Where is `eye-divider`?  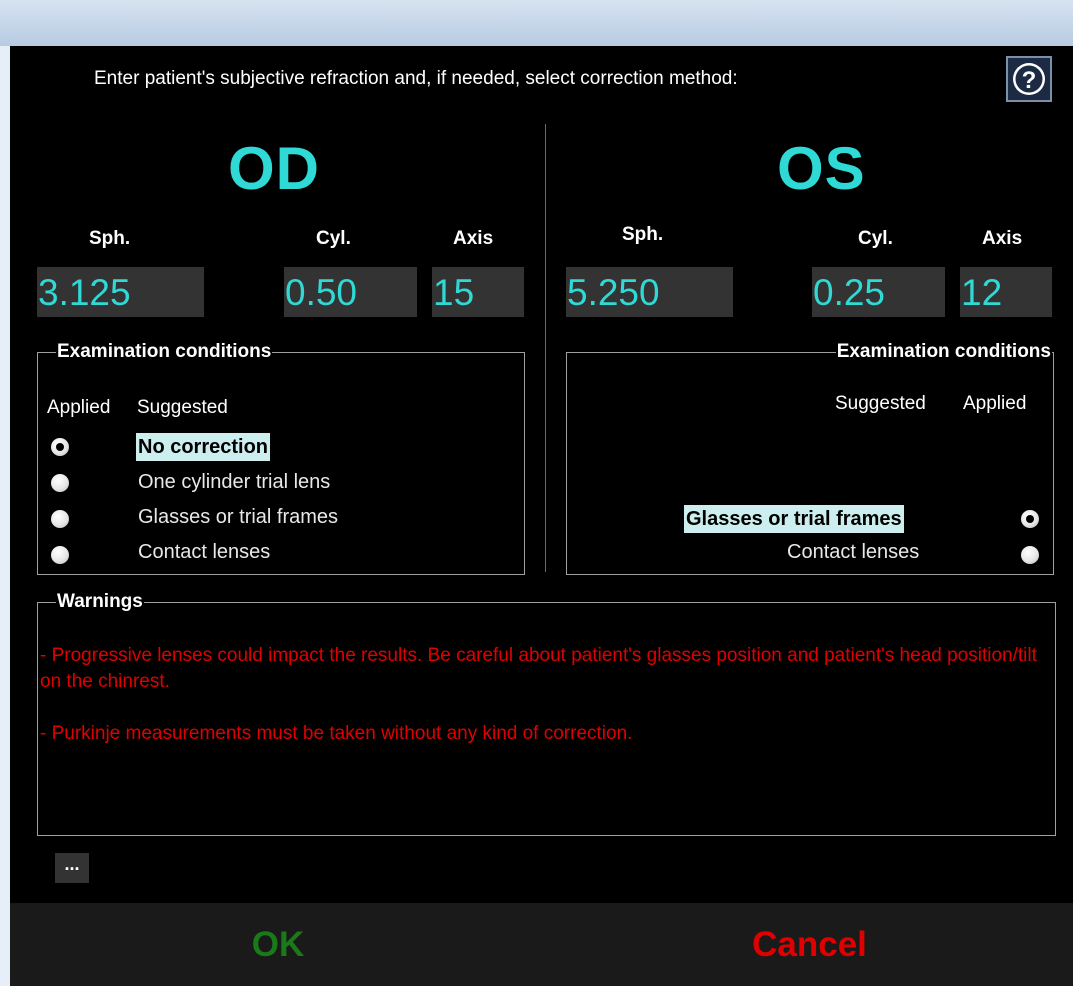
eye-divider is located at coordinates (545, 348).